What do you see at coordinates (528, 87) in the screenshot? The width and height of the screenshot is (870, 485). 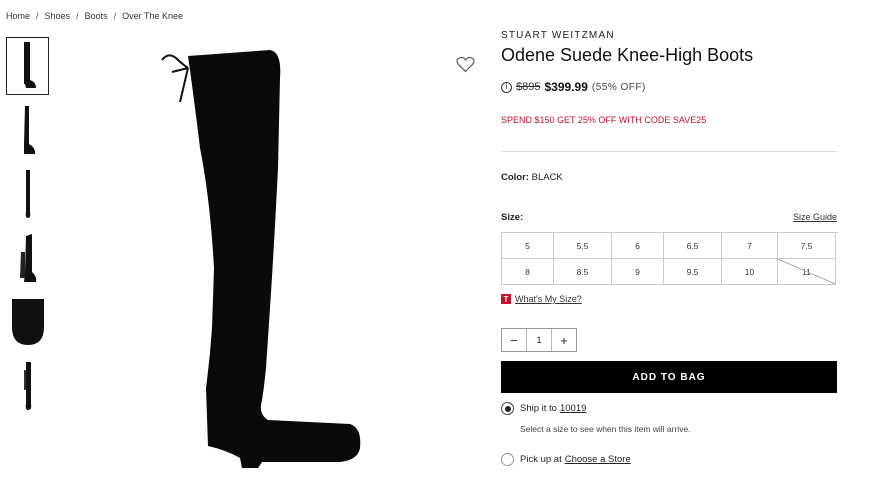 I see `original-price: $895` at bounding box center [528, 87].